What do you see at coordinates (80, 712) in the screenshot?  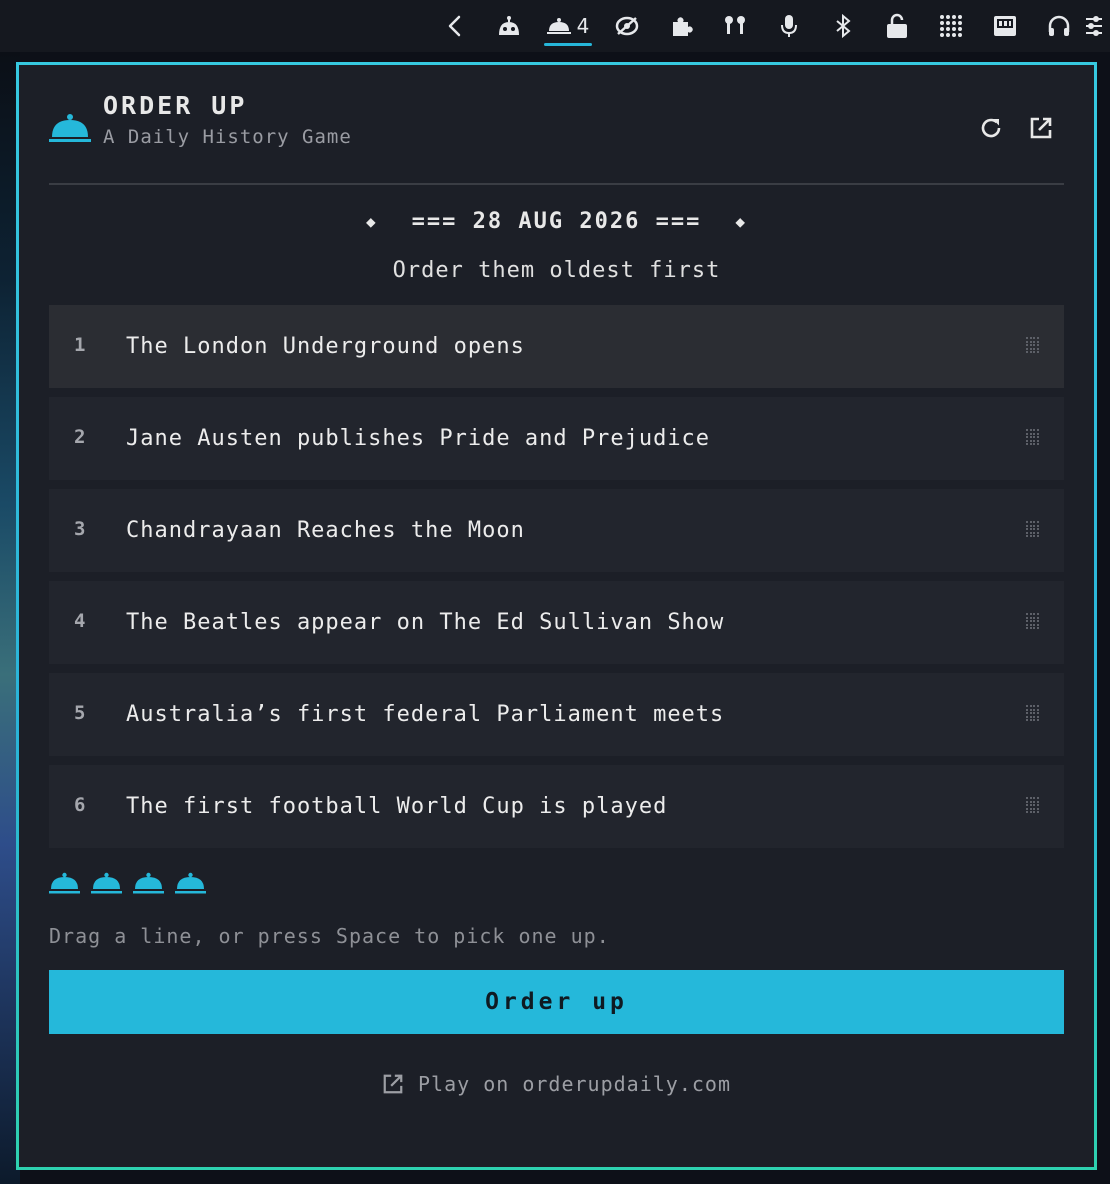 I see `event-number: 5` at bounding box center [80, 712].